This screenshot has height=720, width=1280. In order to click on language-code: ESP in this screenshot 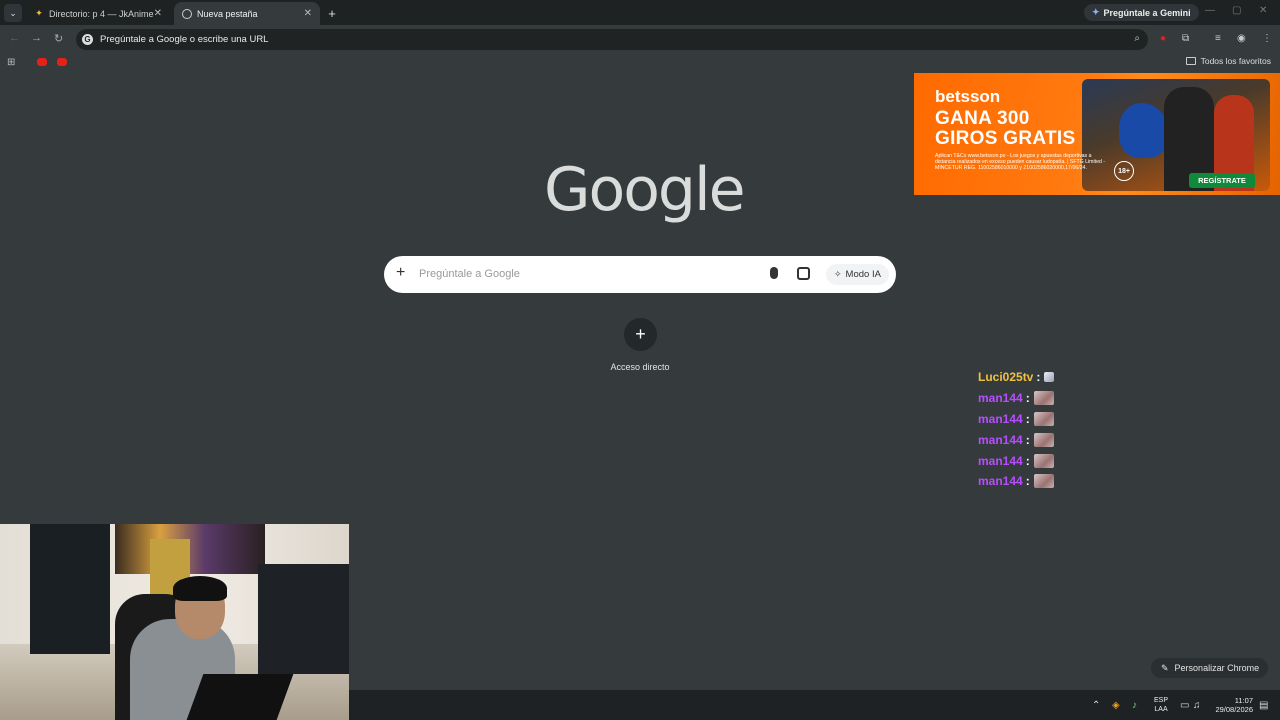, I will do `click(1161, 700)`.